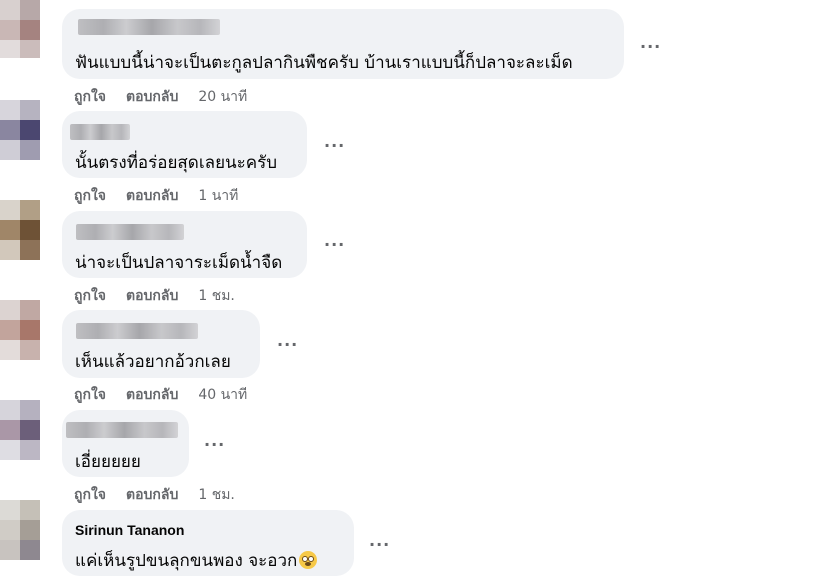 The width and height of the screenshot is (837, 577). I want to click on comment-bubble: น่าจะเป็นปลาจาระเม็ดน้ำจืด, so click(184, 244).